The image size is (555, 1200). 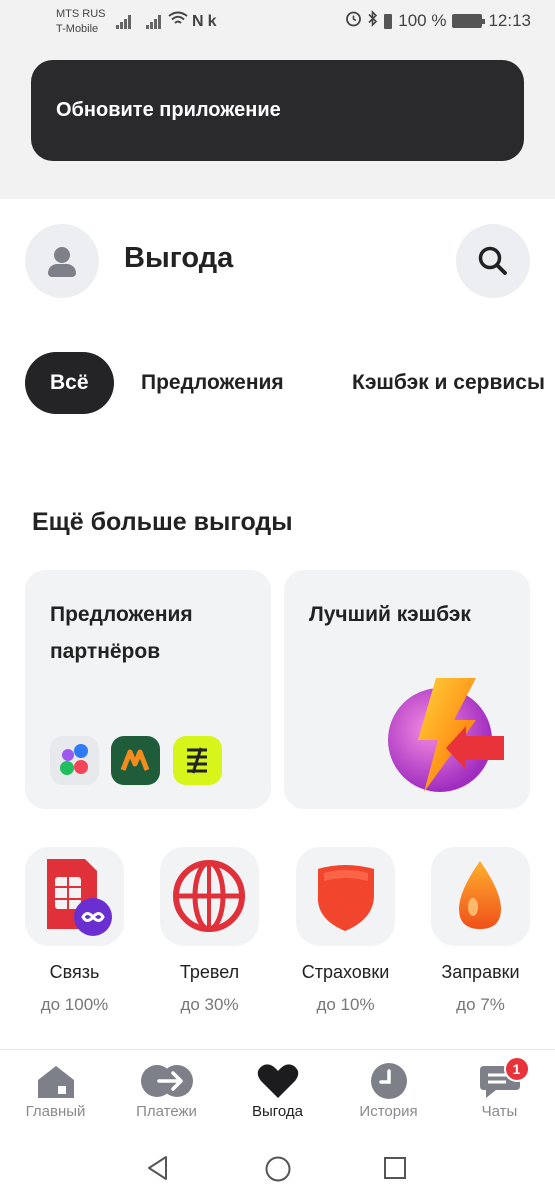 I want to click on status-right: 100 % 12:13, so click(x=438, y=21).